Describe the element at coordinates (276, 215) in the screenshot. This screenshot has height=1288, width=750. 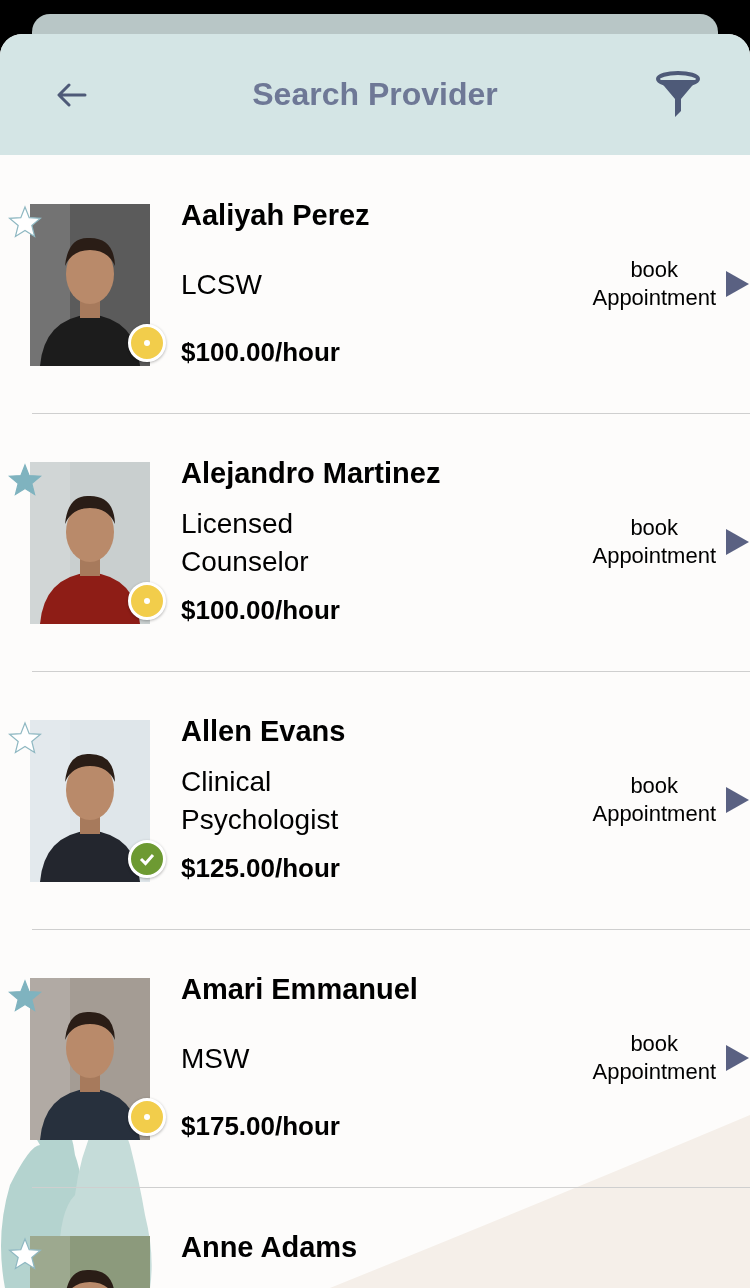
I see `provider-name: Aaliyah Perez` at that location.